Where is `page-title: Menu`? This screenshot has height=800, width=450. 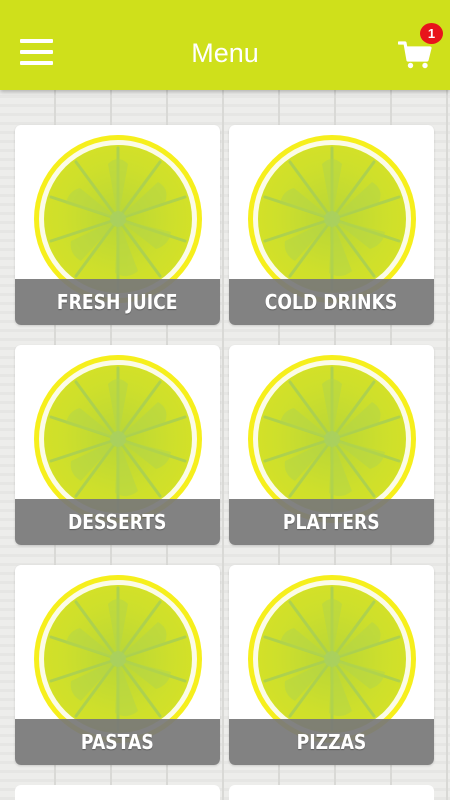
page-title: Menu is located at coordinates (225, 53).